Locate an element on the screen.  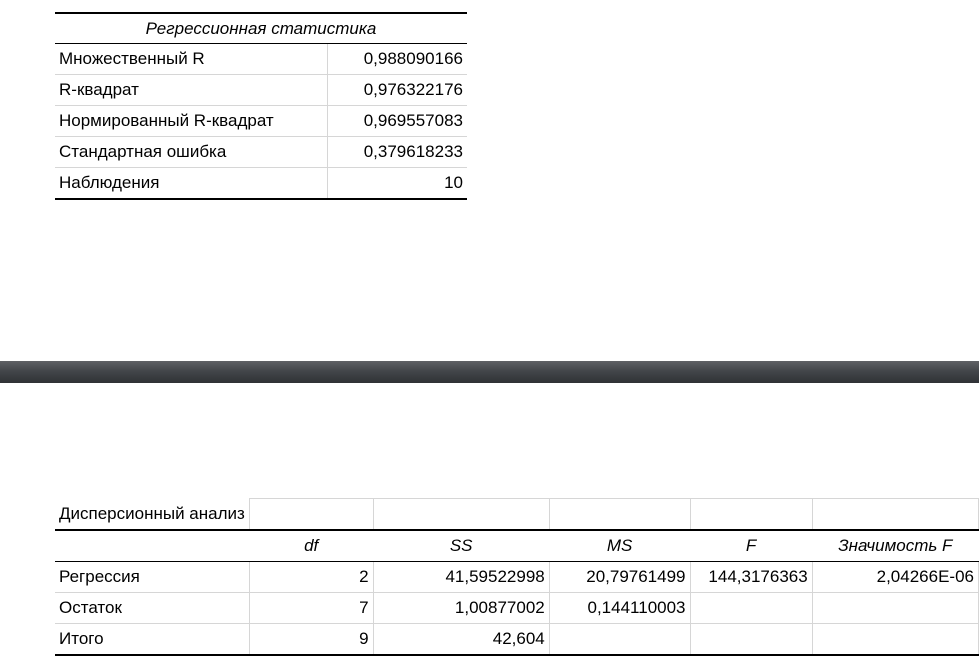
table-row: R-квадрат 0,976322176 is located at coordinates (261, 90).